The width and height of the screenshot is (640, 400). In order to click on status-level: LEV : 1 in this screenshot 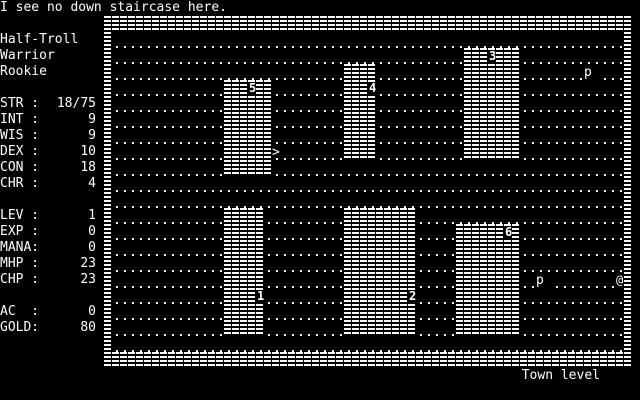, I will do `click(50, 216)`.